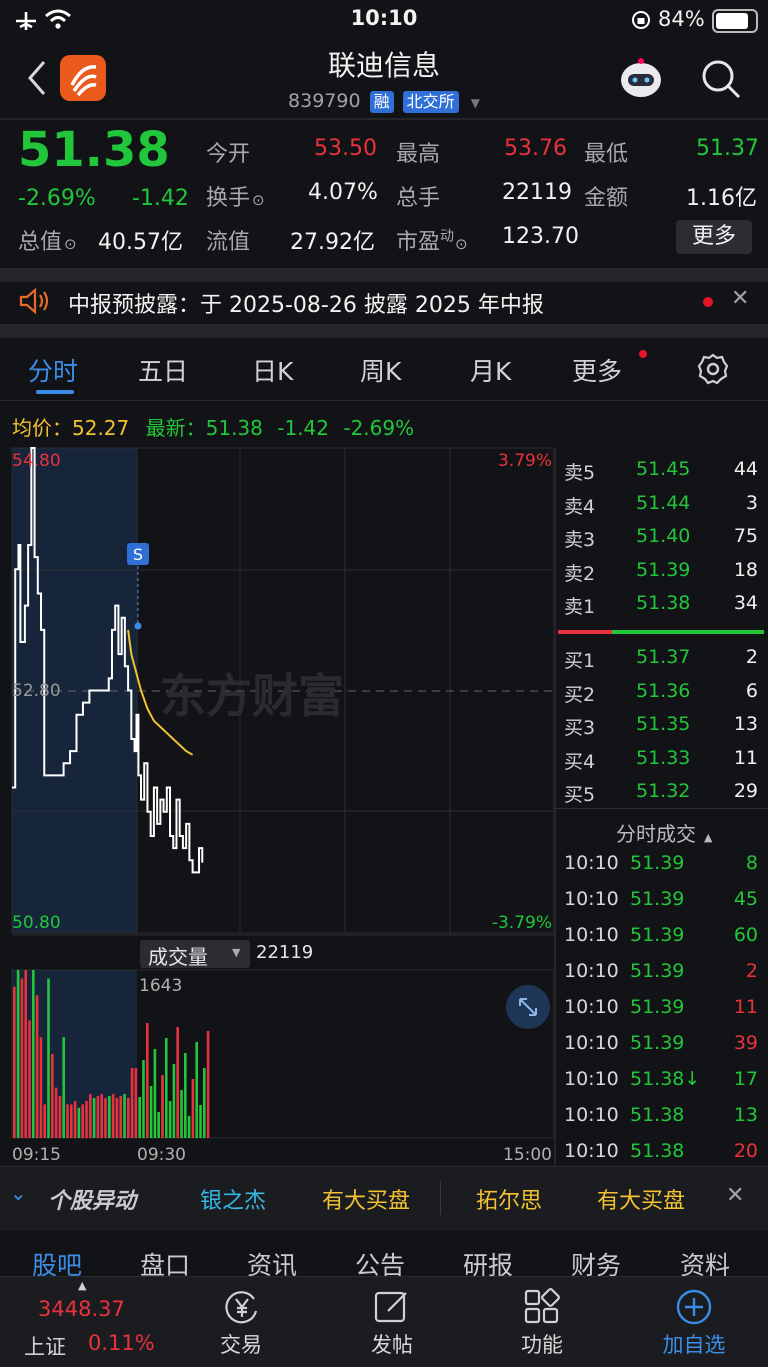 The width and height of the screenshot is (768, 1367). What do you see at coordinates (81, 1309) in the screenshot?
I see `index-value: 3448.37` at bounding box center [81, 1309].